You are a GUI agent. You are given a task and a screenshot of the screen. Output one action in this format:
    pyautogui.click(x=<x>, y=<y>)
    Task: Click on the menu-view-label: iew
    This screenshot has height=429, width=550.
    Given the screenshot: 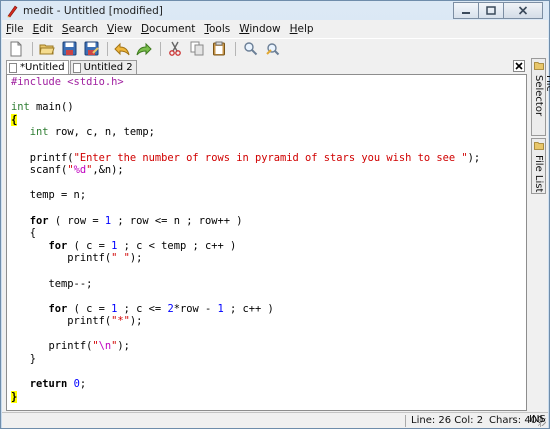 What is the action you would take?
    pyautogui.click(x=122, y=29)
    